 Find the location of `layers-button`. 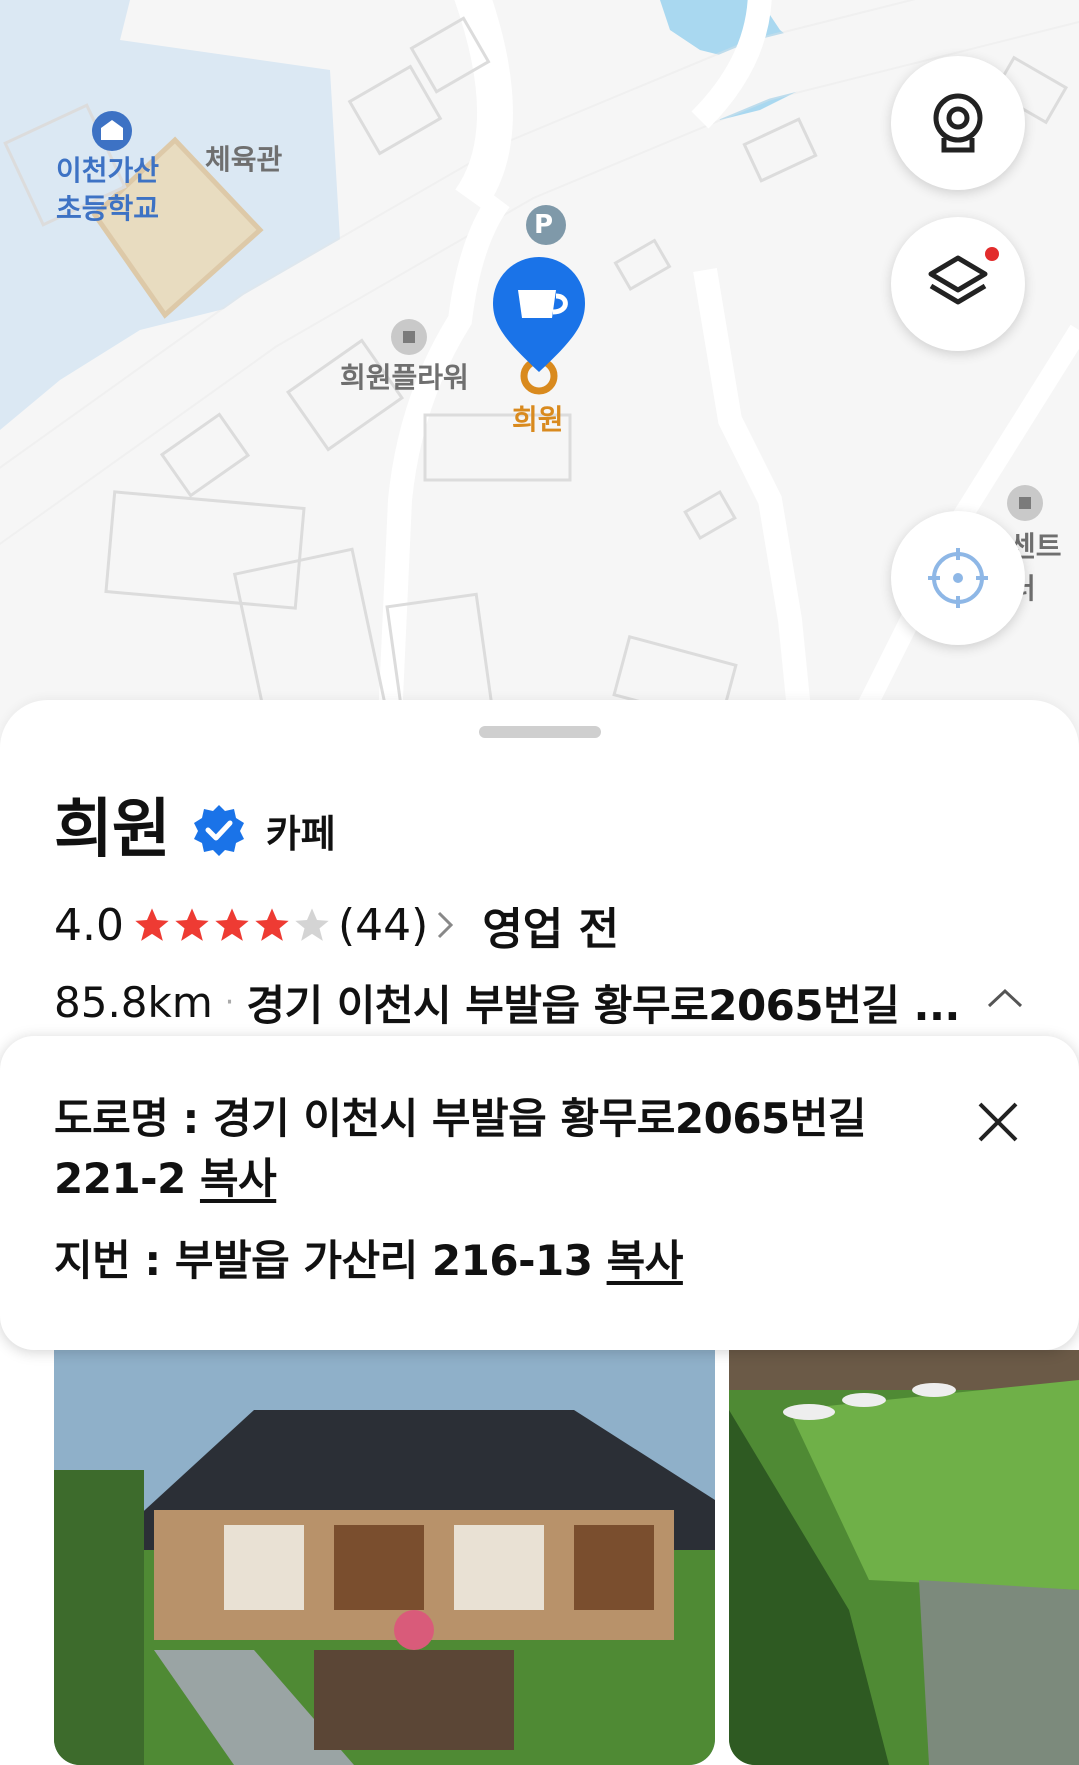

layers-button is located at coordinates (958, 284).